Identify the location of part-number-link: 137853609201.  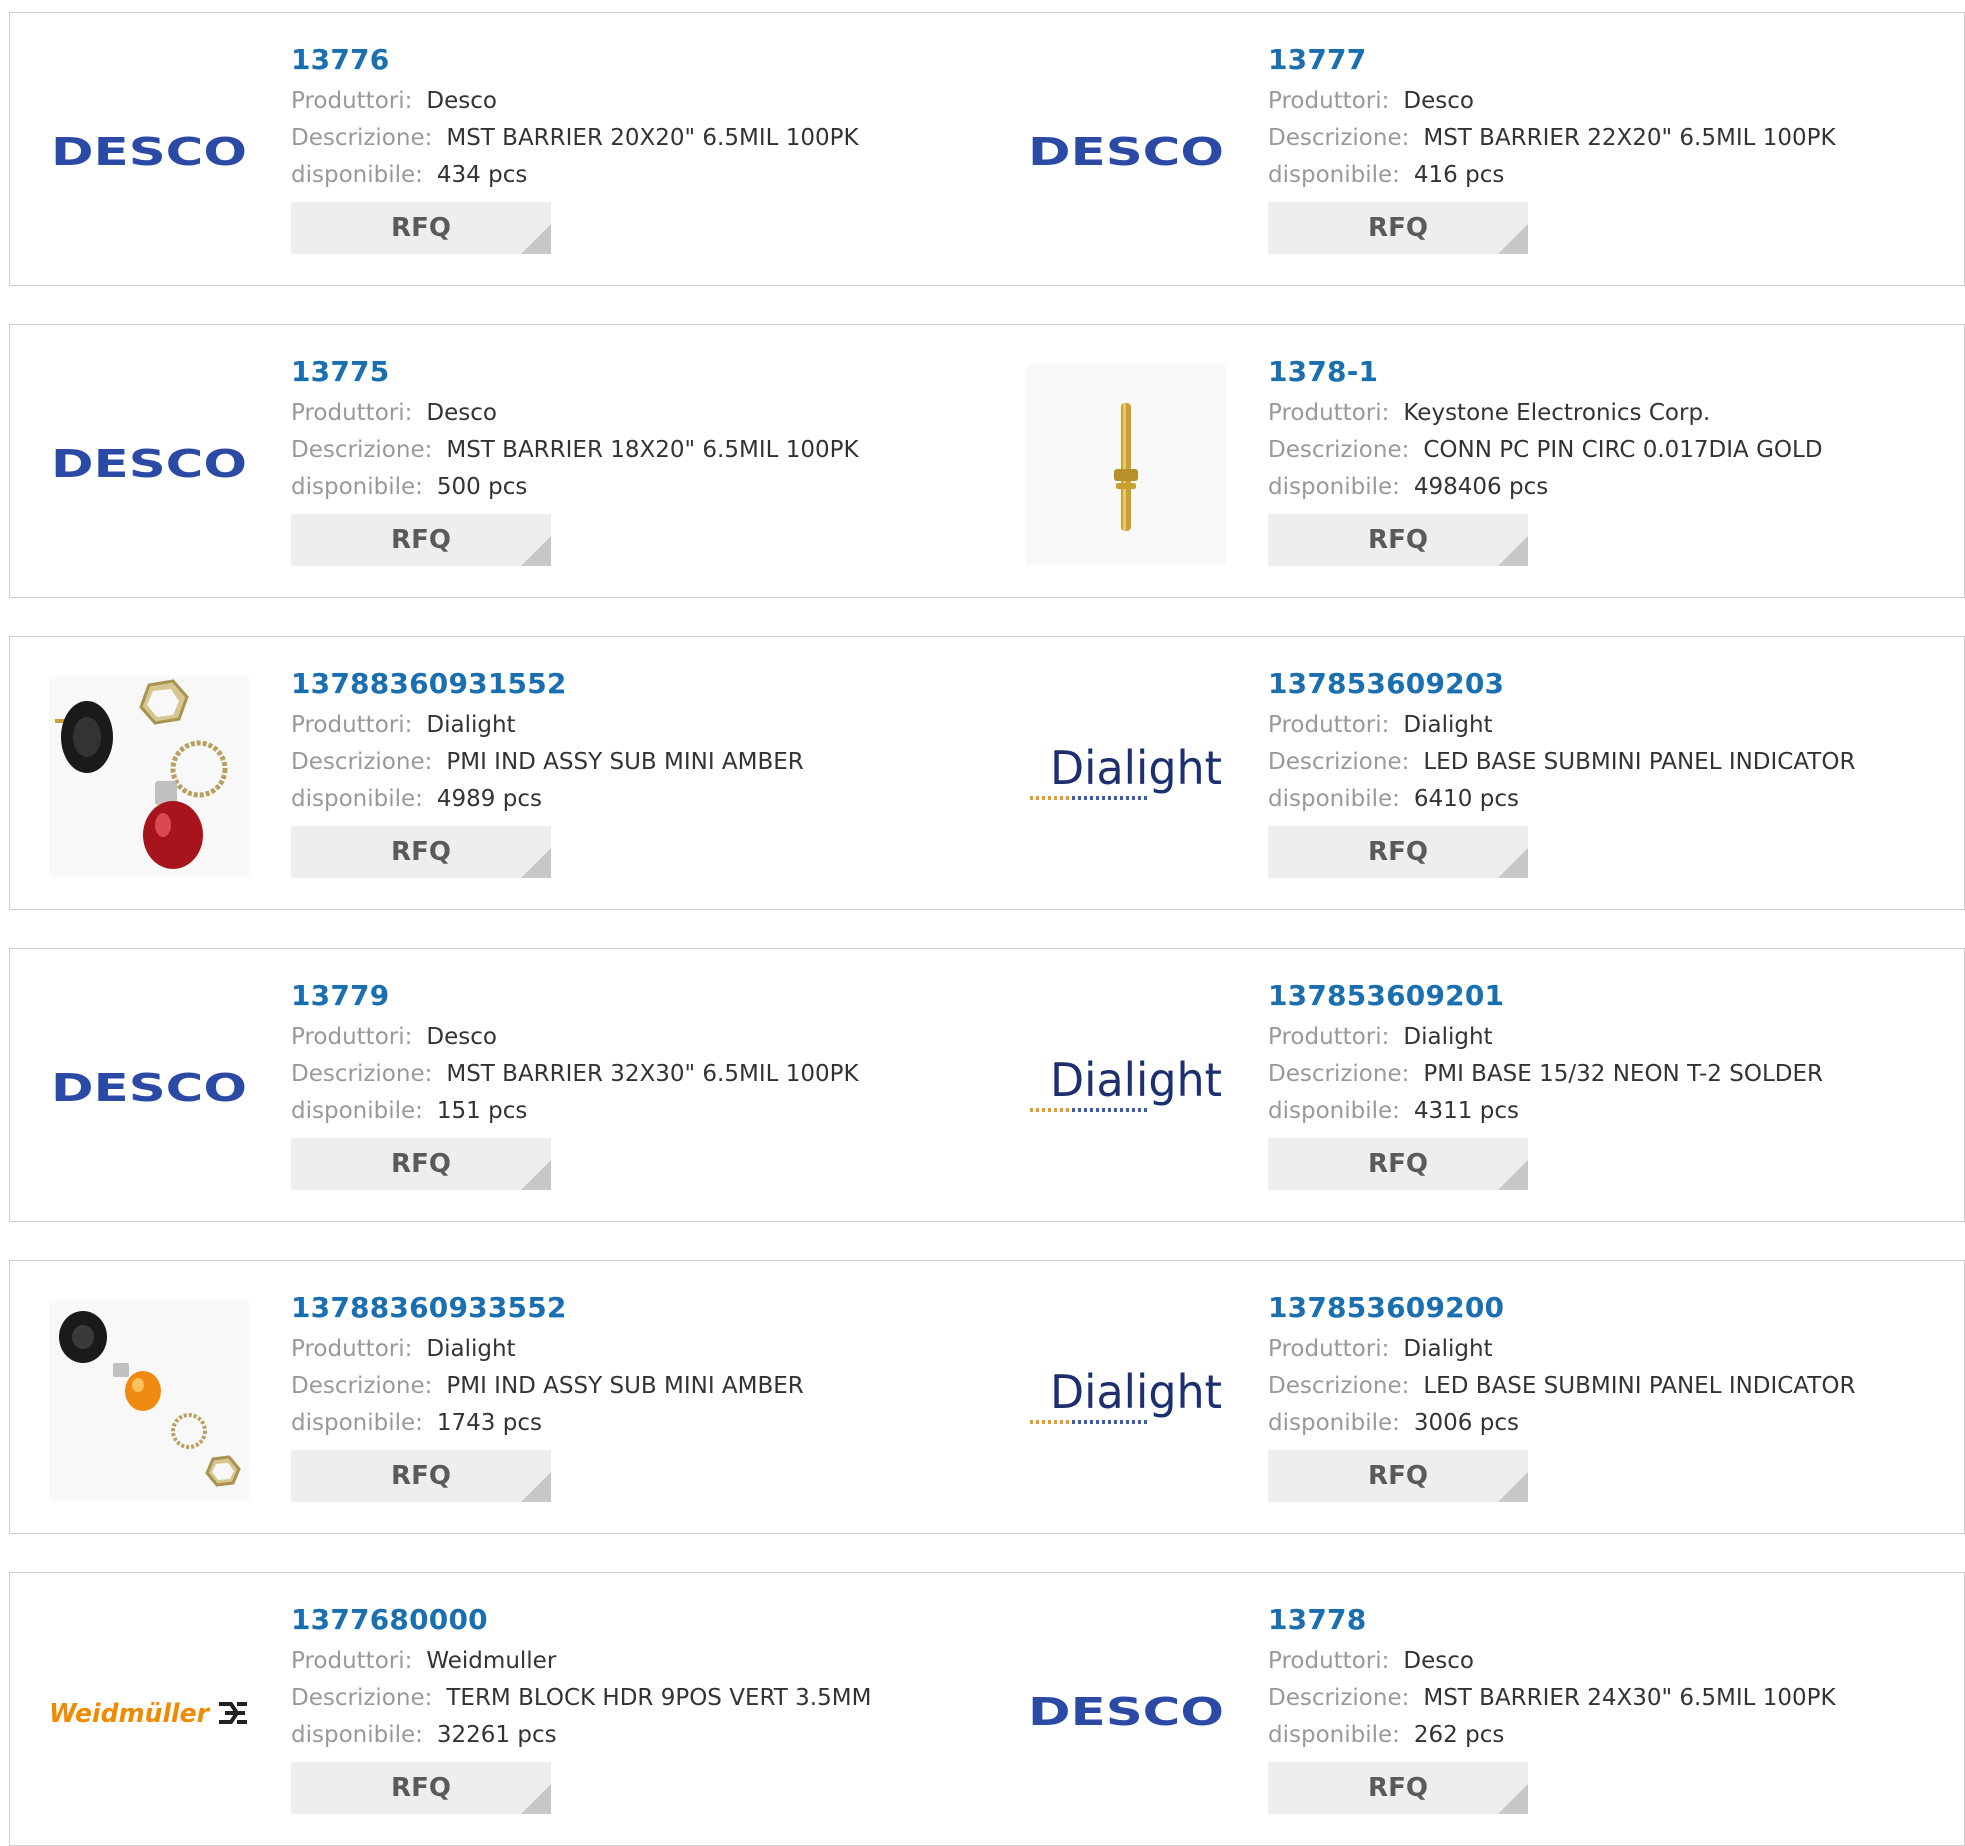
(1611, 998).